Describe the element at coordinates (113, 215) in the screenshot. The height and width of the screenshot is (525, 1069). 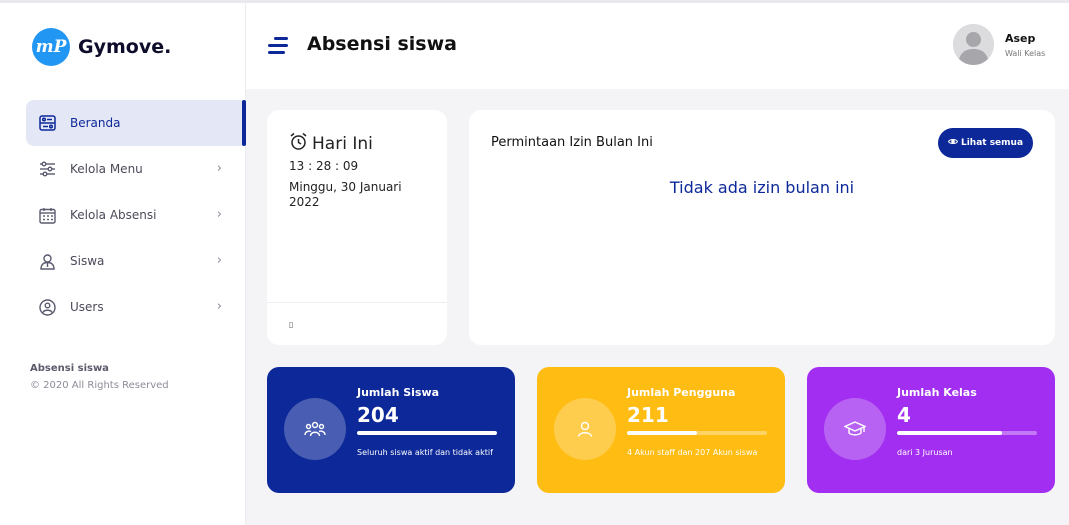
I see `sidebar-item-label: Kelola Absensi` at that location.